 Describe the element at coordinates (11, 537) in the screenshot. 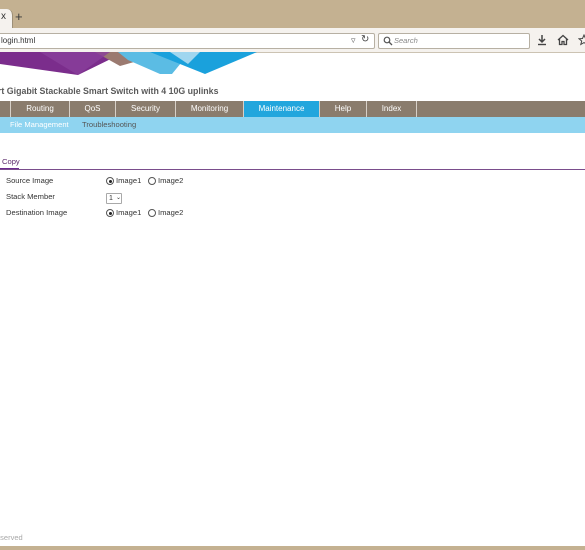

I see `footer-copyright: eserved` at that location.